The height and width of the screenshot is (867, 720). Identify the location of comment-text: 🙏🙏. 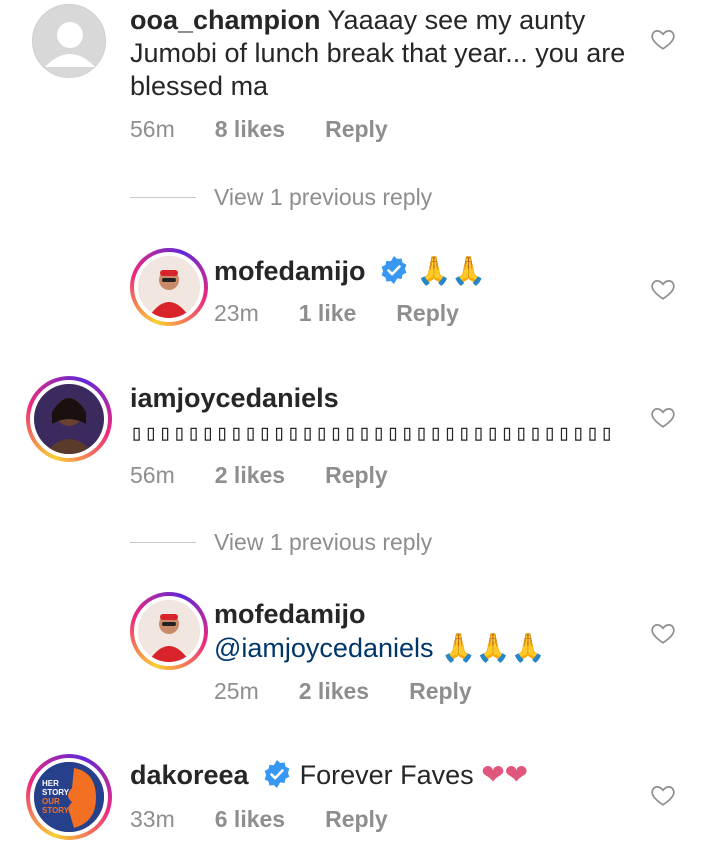
(451, 270).